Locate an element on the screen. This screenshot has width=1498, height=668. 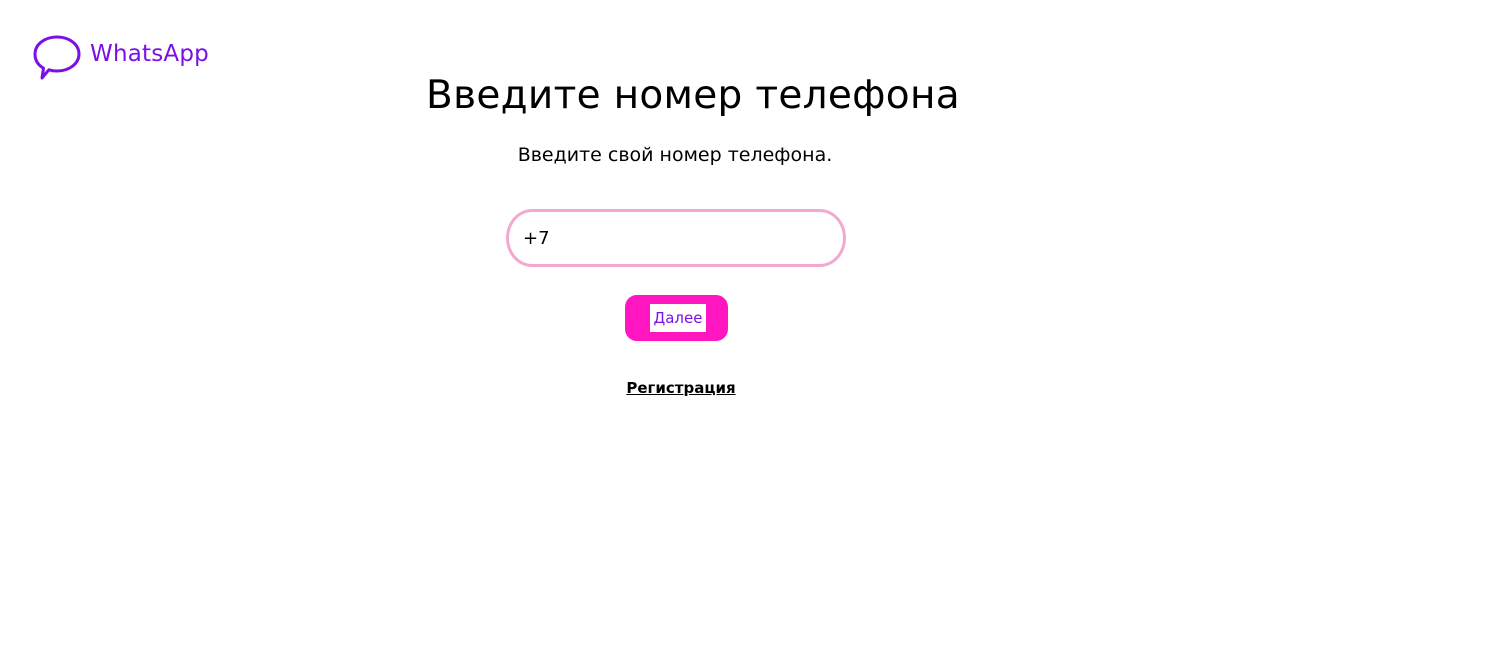
register-link: Регистрация is located at coordinates (681, 388).